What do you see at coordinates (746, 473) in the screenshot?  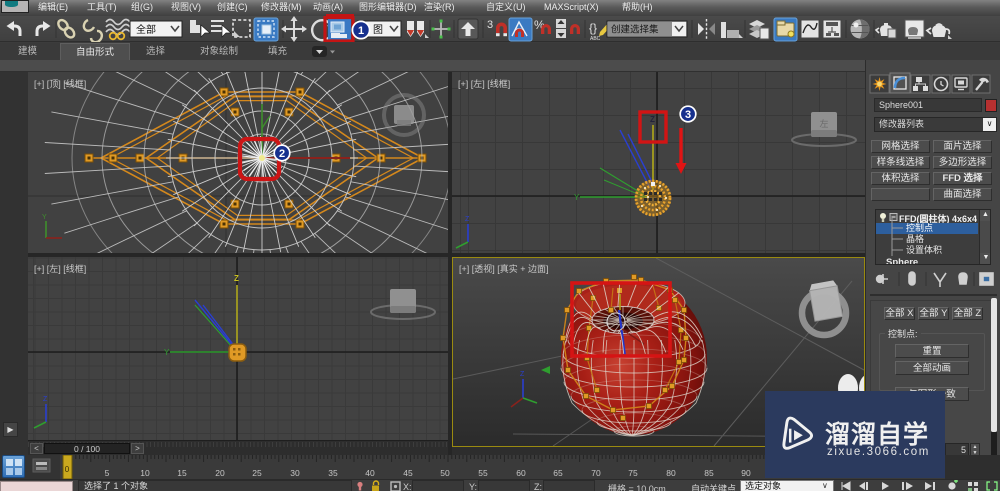 I see `svg-text: 90` at bounding box center [746, 473].